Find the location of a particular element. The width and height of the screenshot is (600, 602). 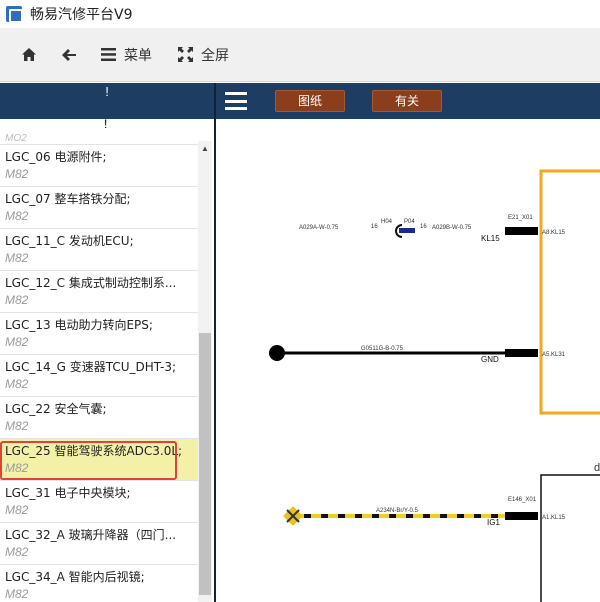

app-logo-icon is located at coordinates (14, 14).